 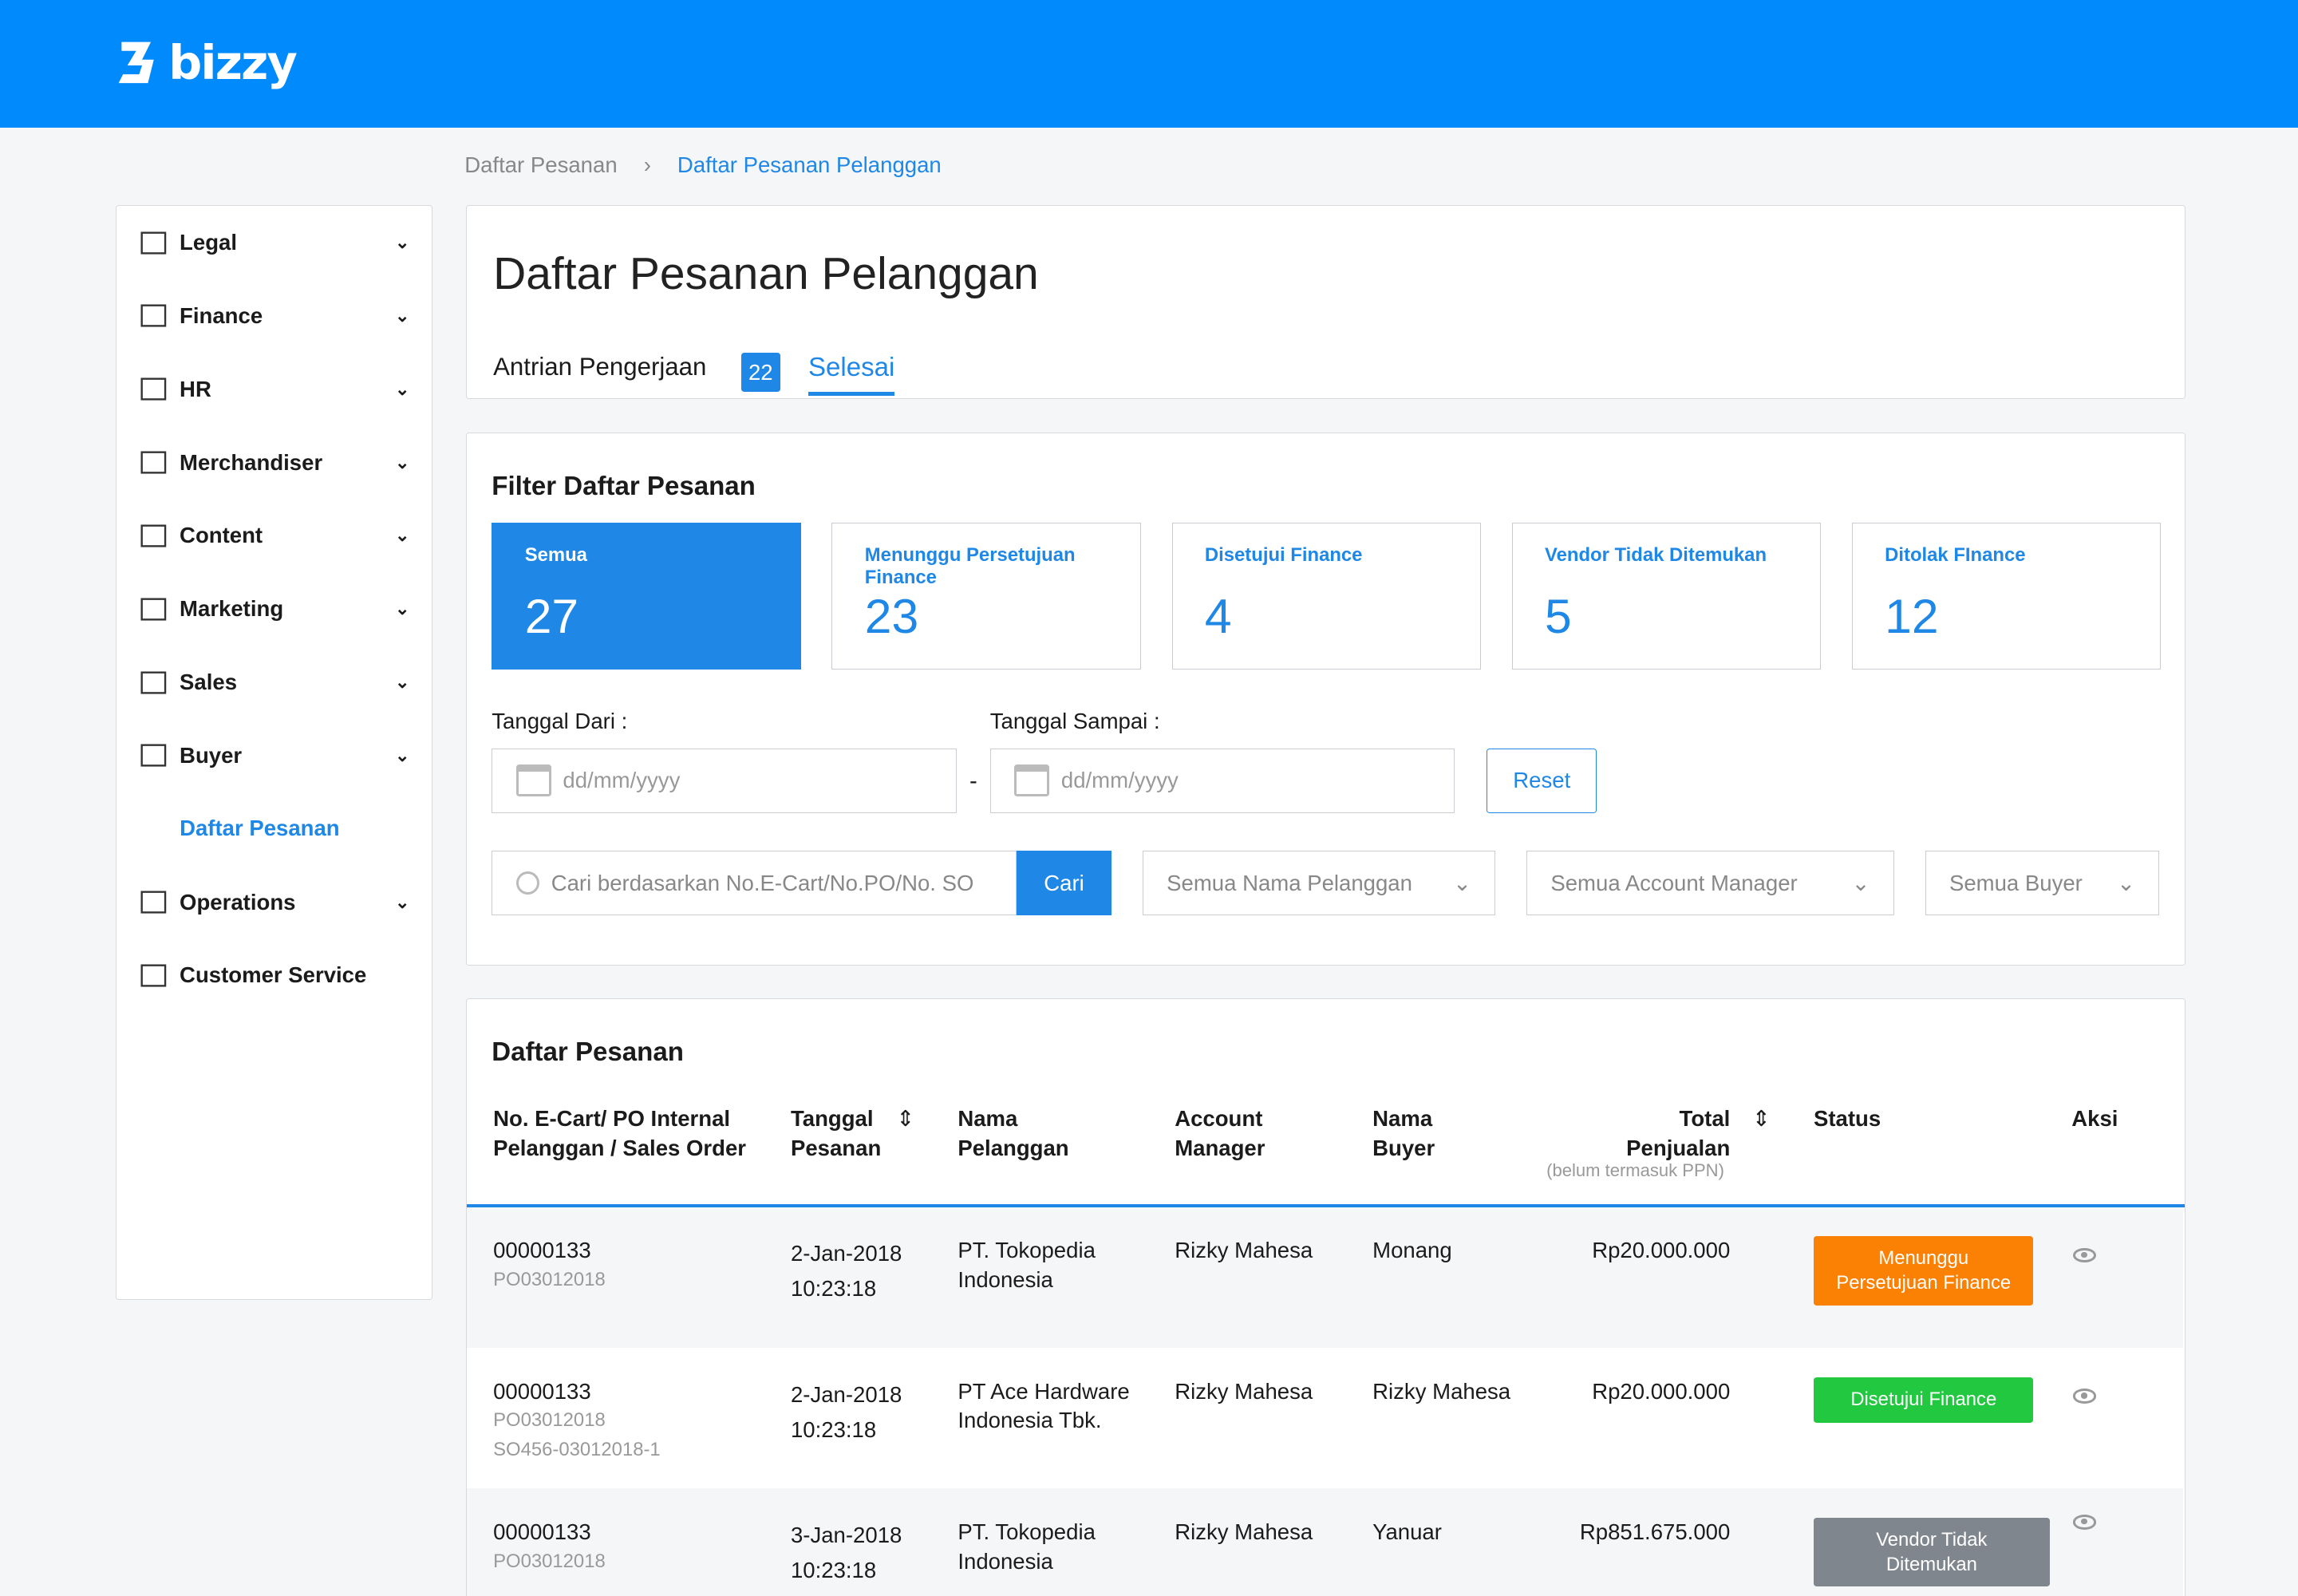 I want to click on bizzy-logo: bizzy, so click(x=207, y=62).